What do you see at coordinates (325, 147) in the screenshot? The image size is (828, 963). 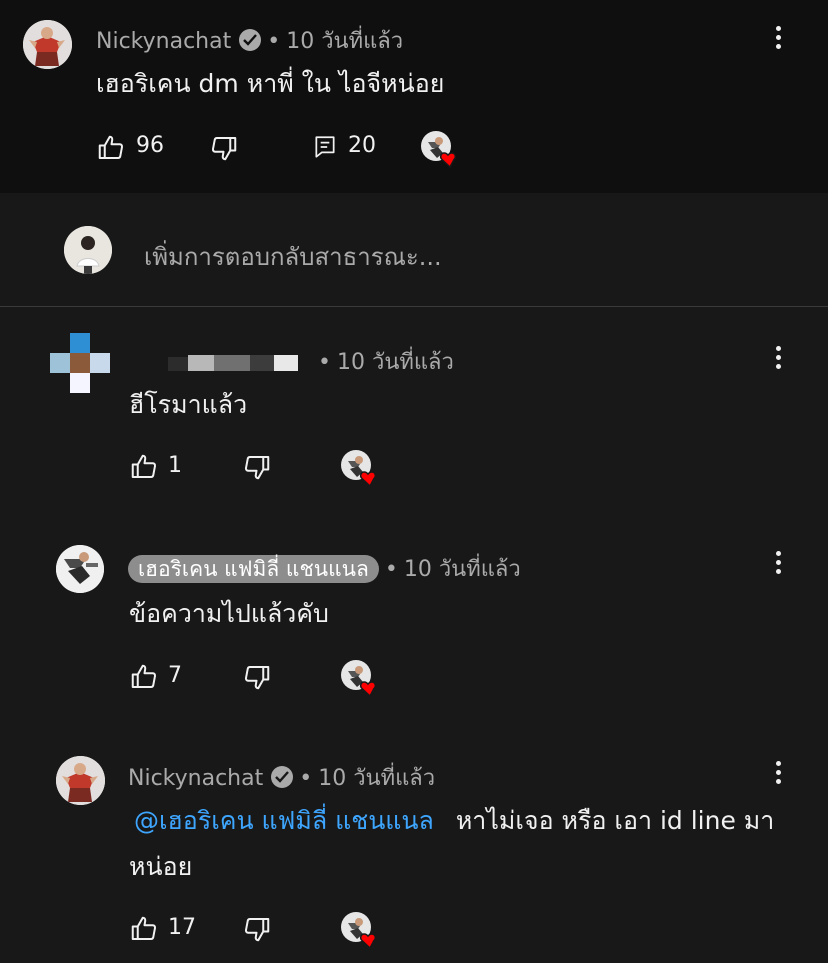 I see `comment-icon` at bounding box center [325, 147].